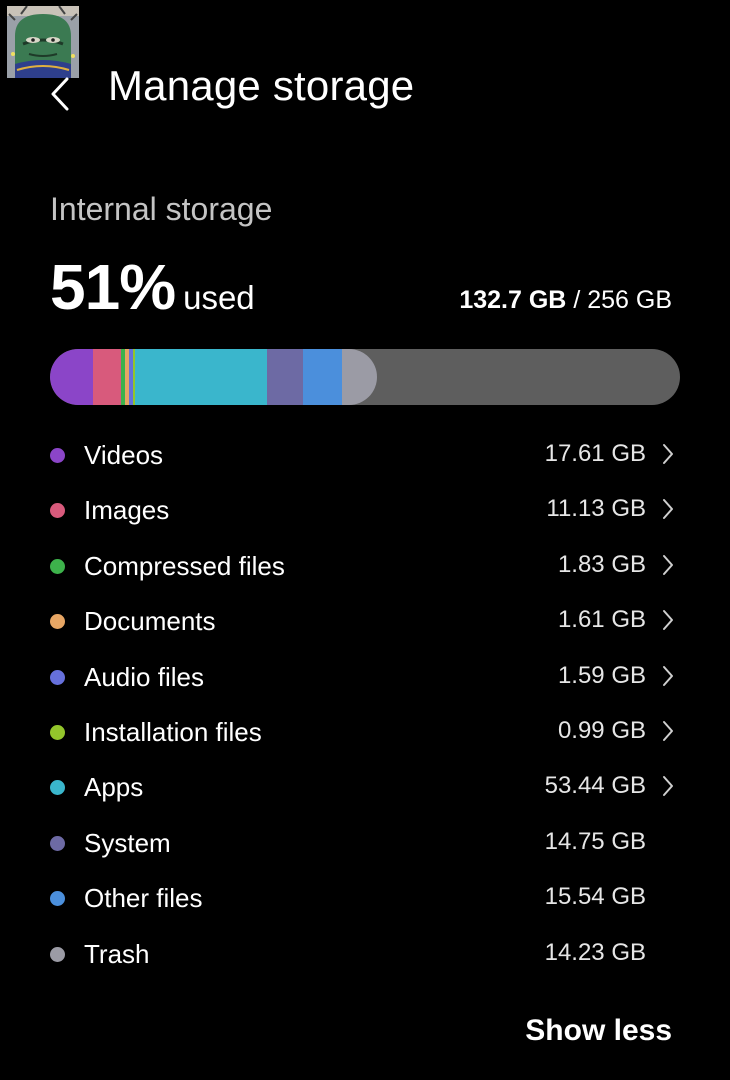  What do you see at coordinates (595, 786) in the screenshot?
I see `category-size: 53.44 GB` at bounding box center [595, 786].